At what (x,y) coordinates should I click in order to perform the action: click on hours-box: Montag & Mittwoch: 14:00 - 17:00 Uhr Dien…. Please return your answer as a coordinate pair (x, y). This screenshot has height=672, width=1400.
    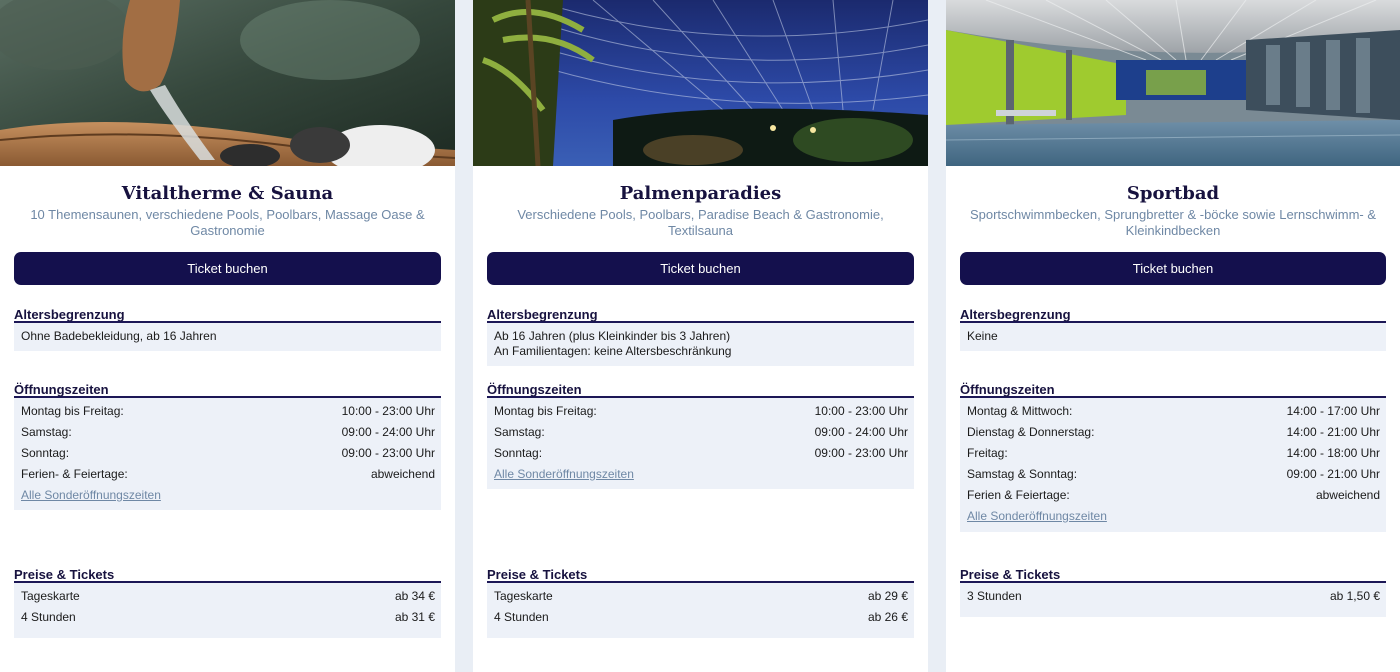
    Looking at the image, I should click on (1173, 465).